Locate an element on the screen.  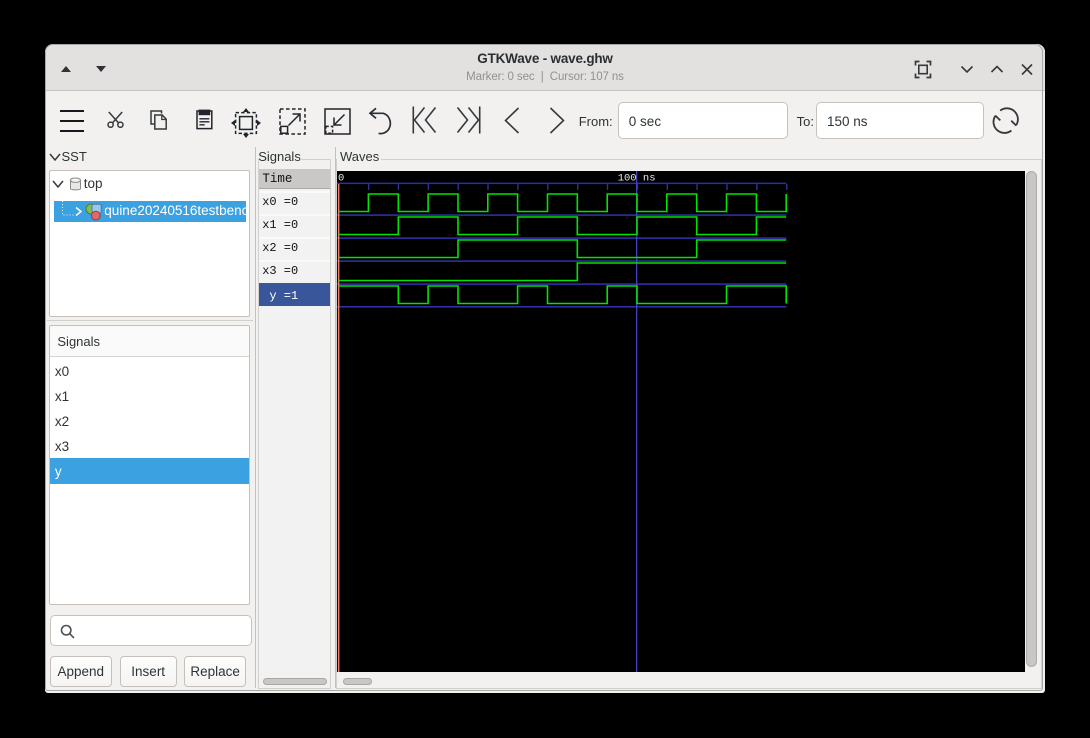
svg-text: 0 is located at coordinates (341, 178).